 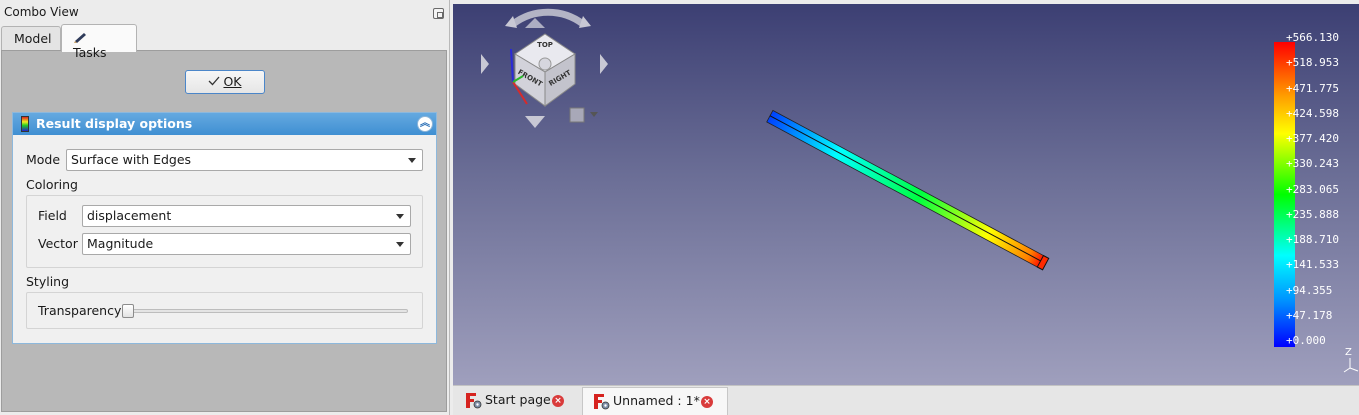 What do you see at coordinates (1309, 290) in the screenshot?
I see `color-scale-label: +94.355` at bounding box center [1309, 290].